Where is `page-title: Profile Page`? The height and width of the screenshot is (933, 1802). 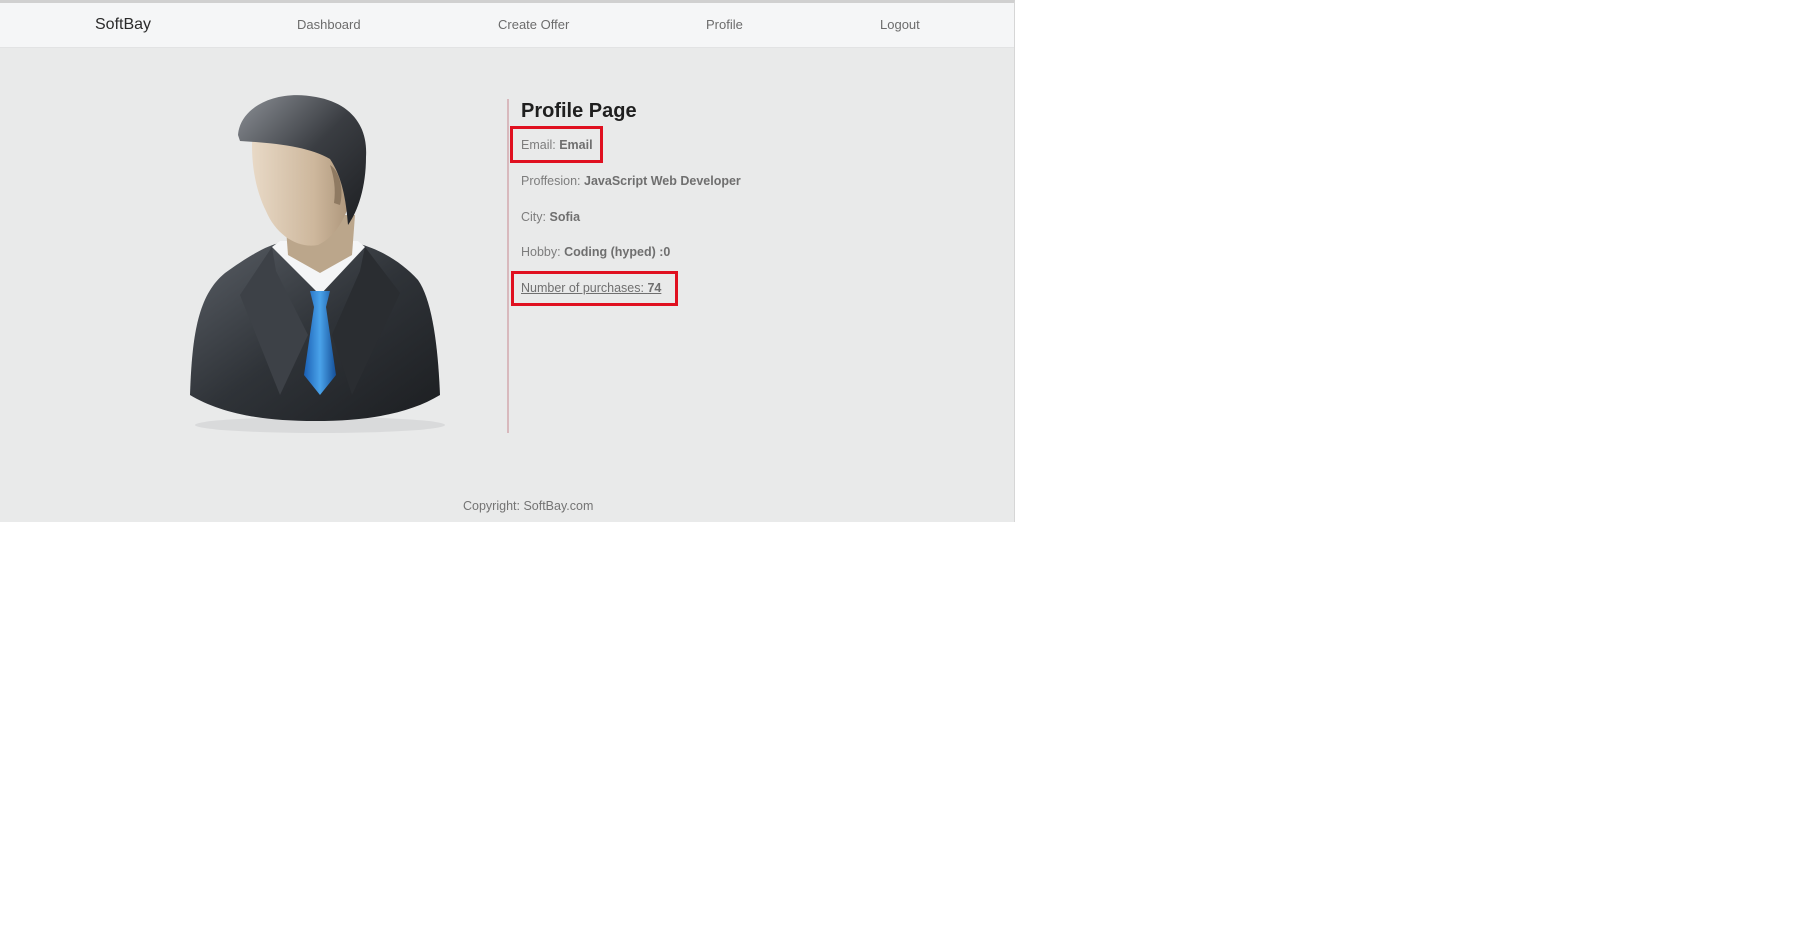
page-title: Profile Page is located at coordinates (579, 111).